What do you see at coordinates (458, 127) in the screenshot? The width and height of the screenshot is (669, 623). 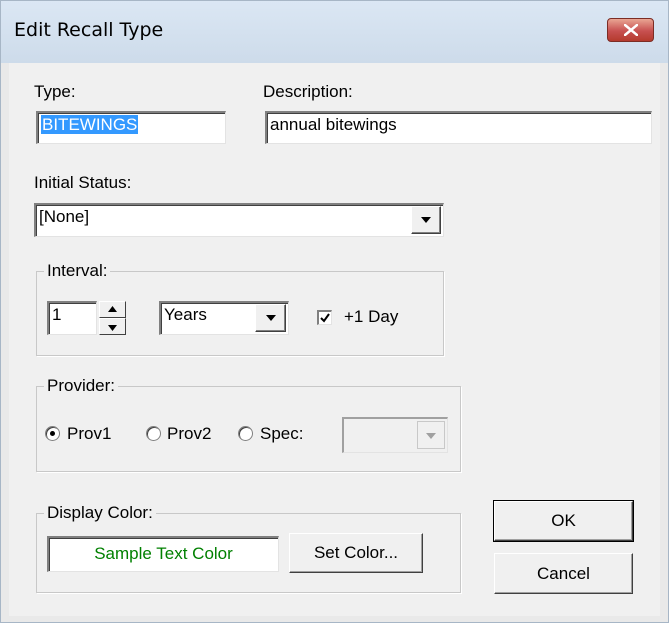 I see `description-input: annual bitewings` at bounding box center [458, 127].